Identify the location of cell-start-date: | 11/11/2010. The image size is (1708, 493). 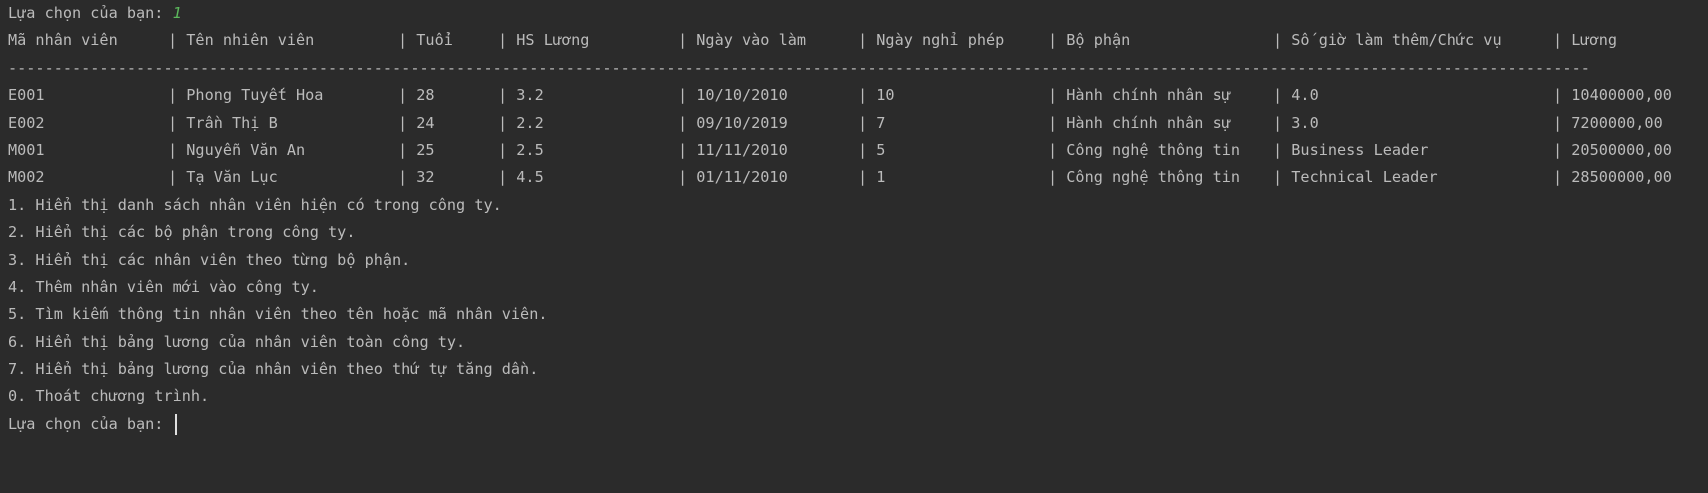
(733, 149).